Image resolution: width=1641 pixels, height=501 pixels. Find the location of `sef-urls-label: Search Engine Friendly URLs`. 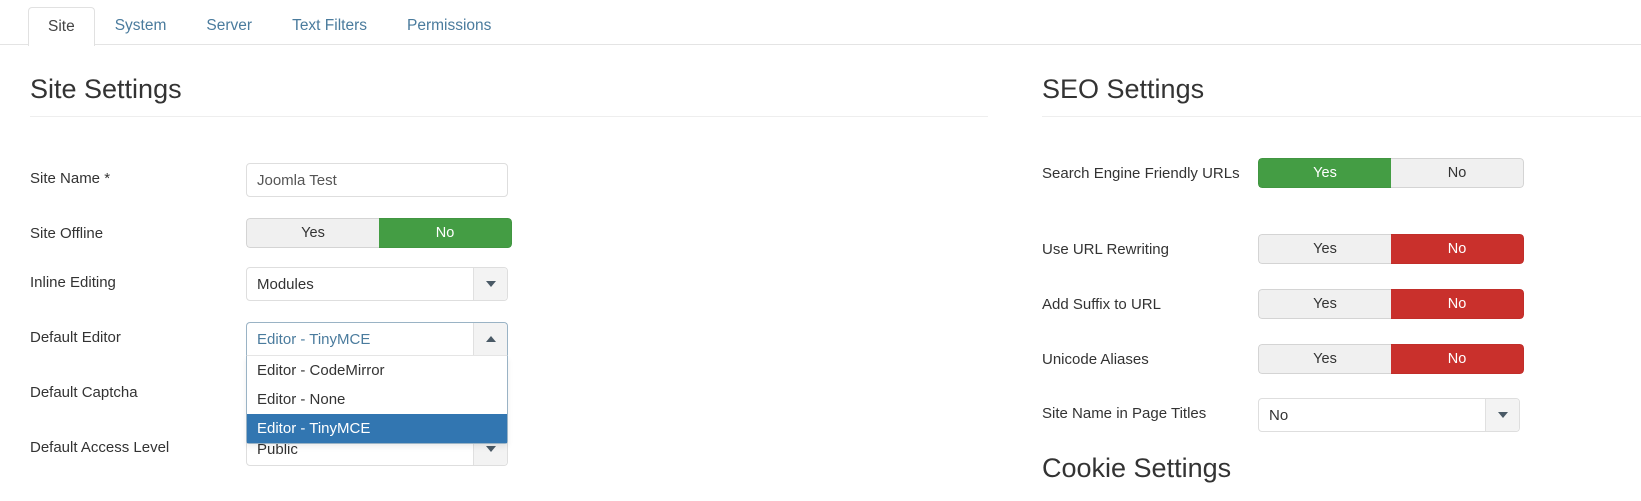

sef-urls-label: Search Engine Friendly URLs is located at coordinates (1141, 173).